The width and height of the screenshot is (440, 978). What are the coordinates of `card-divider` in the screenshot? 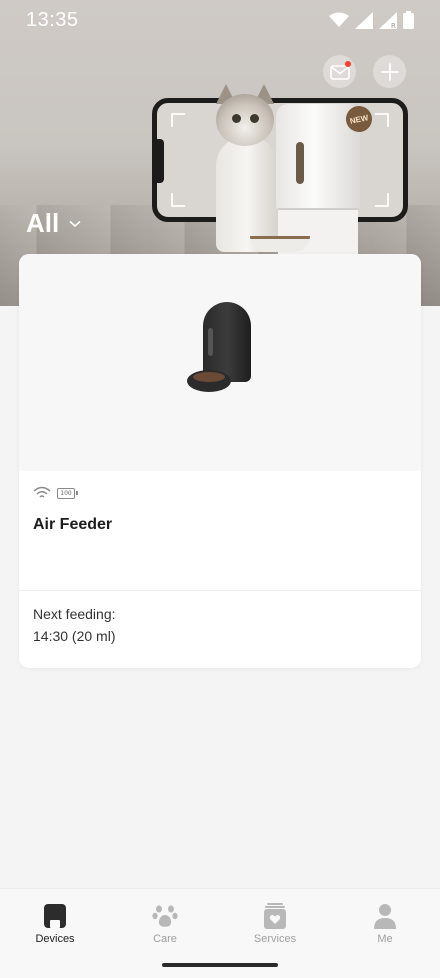 It's located at (220, 590).